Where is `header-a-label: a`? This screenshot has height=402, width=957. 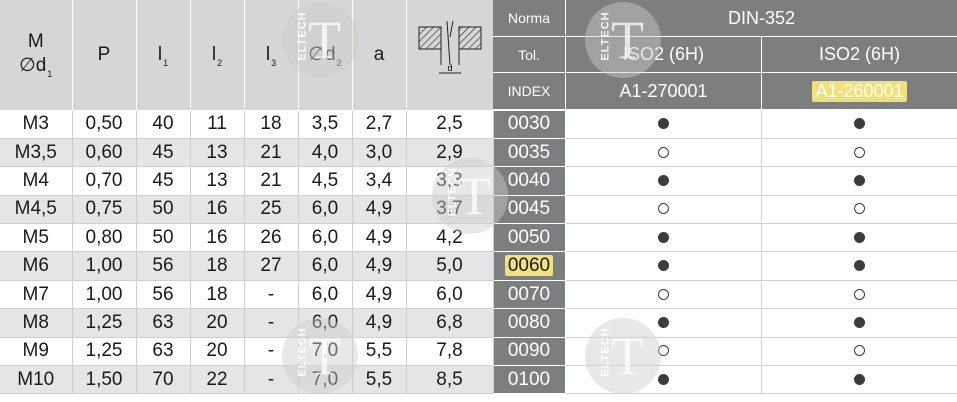
header-a-label: a is located at coordinates (379, 54).